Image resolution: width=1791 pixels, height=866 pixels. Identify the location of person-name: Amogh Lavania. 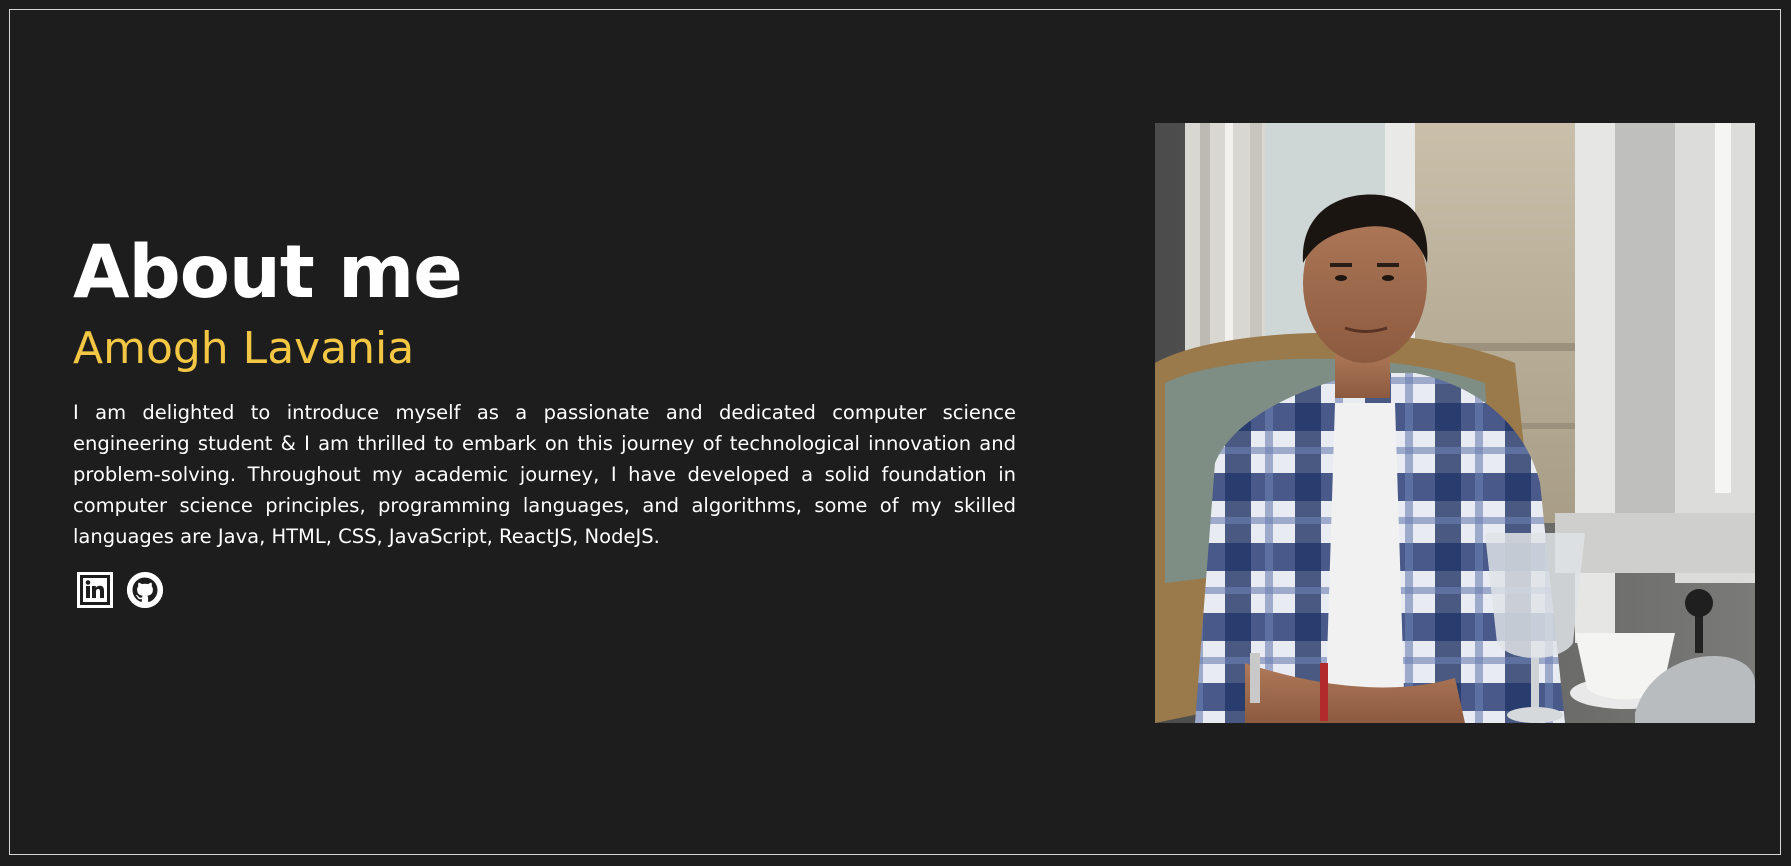
(244, 348).